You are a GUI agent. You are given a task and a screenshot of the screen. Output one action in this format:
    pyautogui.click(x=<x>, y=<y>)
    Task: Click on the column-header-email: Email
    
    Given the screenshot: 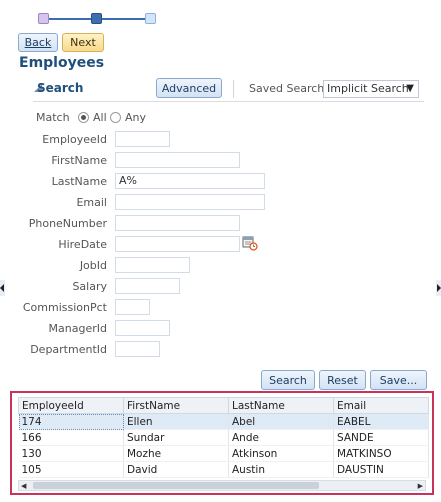 What is the action you would take?
    pyautogui.click(x=381, y=405)
    